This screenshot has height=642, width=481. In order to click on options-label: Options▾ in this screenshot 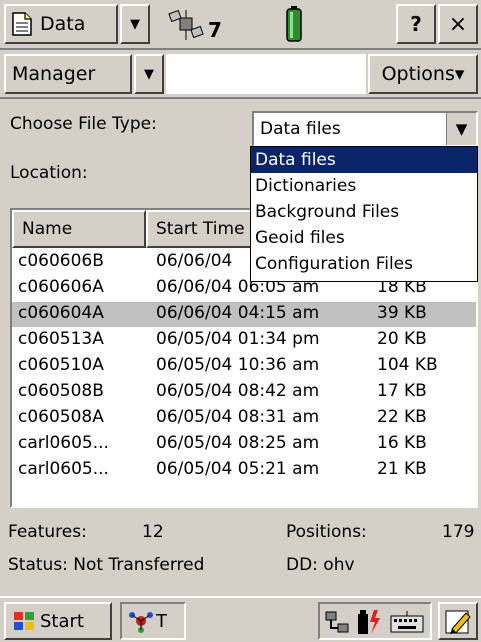, I will do `click(423, 74)`.